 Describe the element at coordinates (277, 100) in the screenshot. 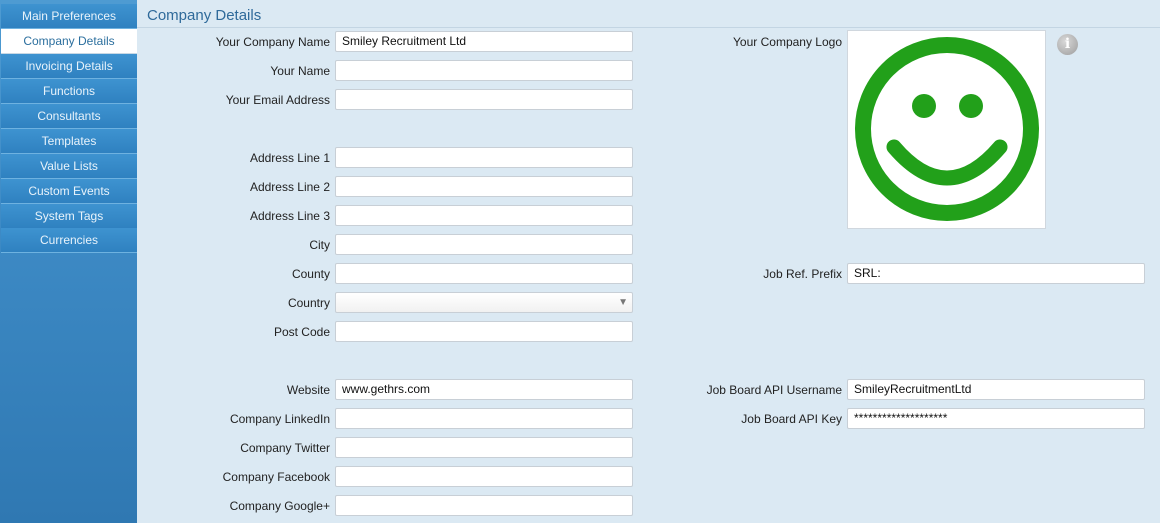

I see `email-label: Your Email Address` at that location.